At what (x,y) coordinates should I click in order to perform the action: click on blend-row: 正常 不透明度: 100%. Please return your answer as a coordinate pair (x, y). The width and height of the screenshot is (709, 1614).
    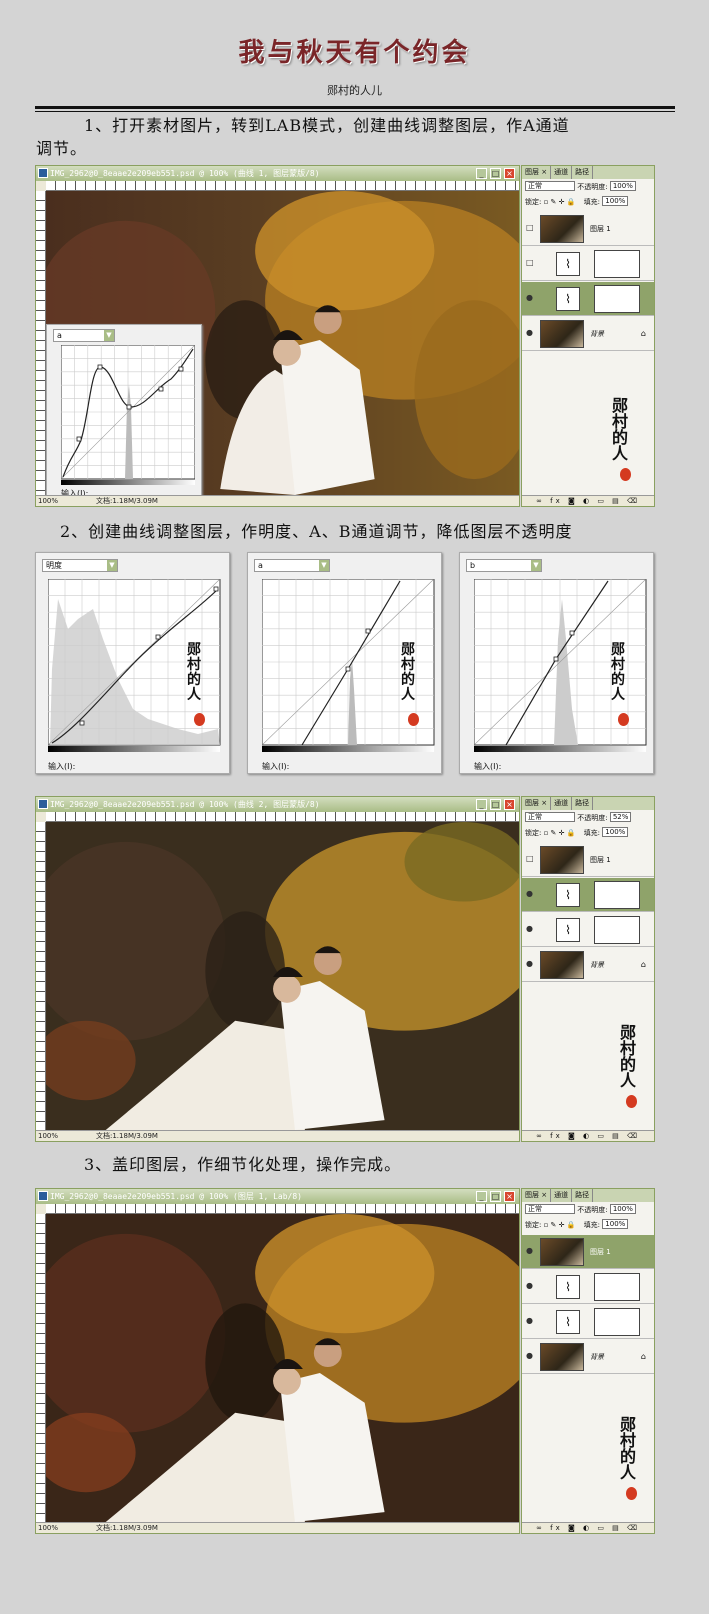
    Looking at the image, I should click on (588, 1210).